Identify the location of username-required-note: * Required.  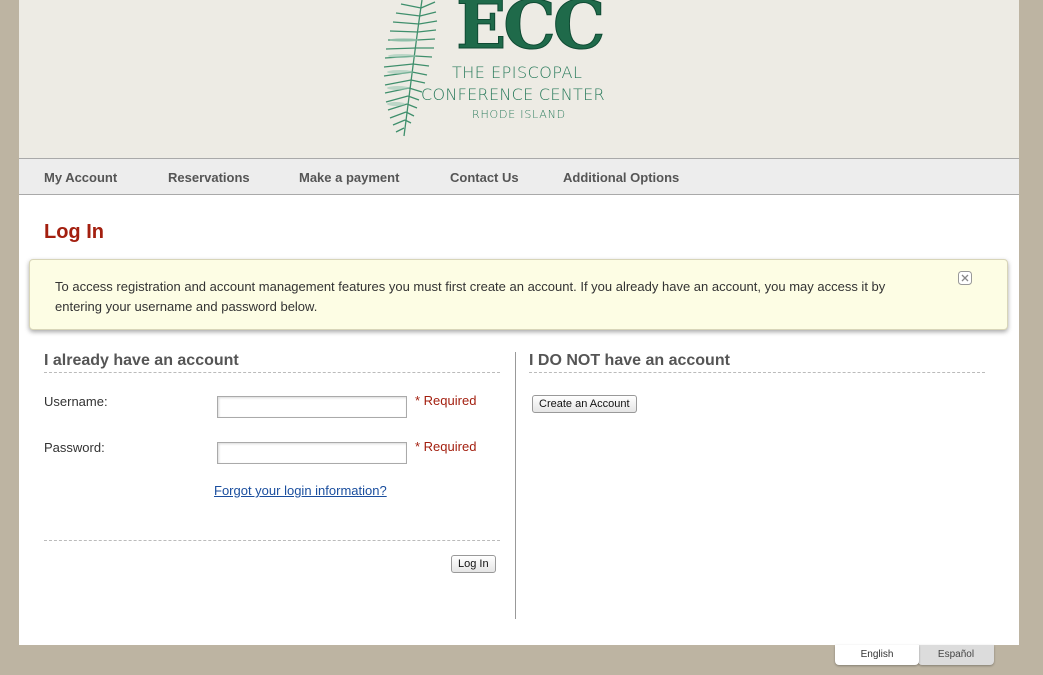
(446, 400).